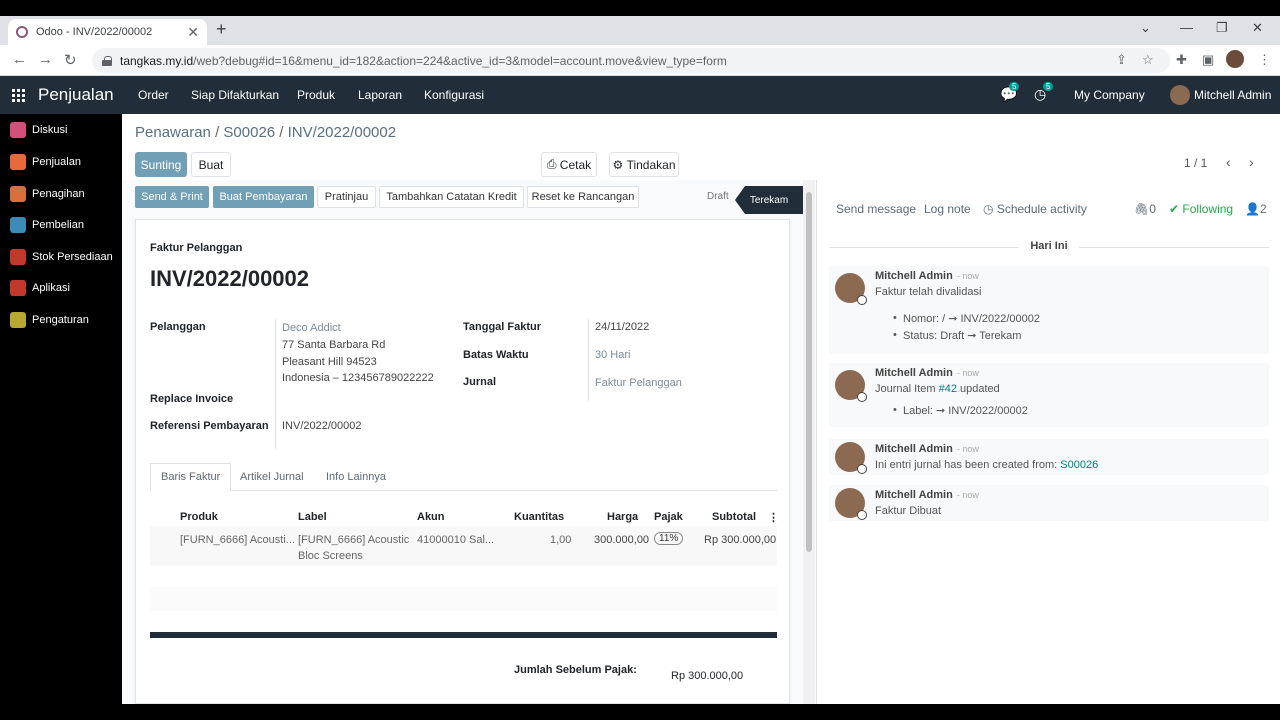 The width and height of the screenshot is (1280, 720). I want to click on back-icon: ←, so click(19, 59).